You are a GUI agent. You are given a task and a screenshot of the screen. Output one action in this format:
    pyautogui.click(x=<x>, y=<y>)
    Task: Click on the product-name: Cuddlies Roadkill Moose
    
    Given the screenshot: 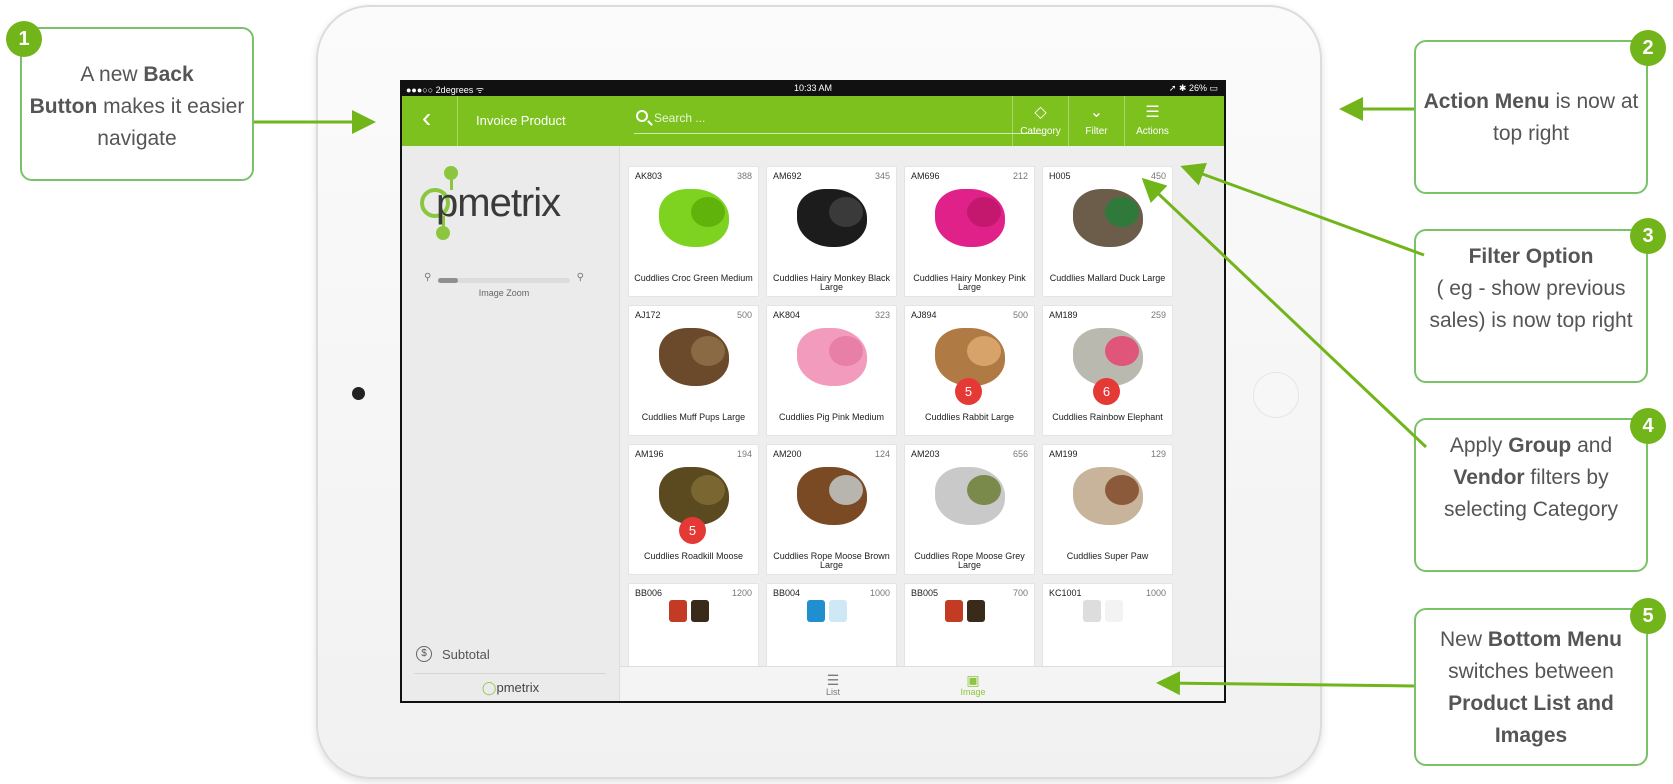 What is the action you would take?
    pyautogui.click(x=693, y=556)
    